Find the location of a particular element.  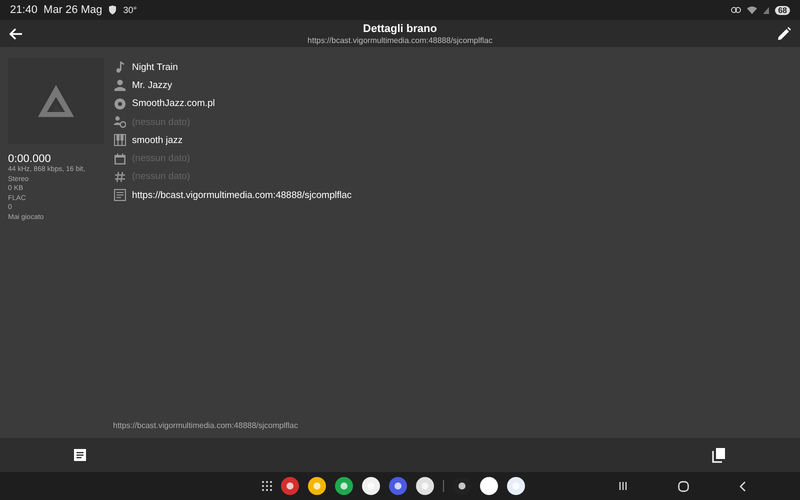

edit-icon is located at coordinates (784, 33).